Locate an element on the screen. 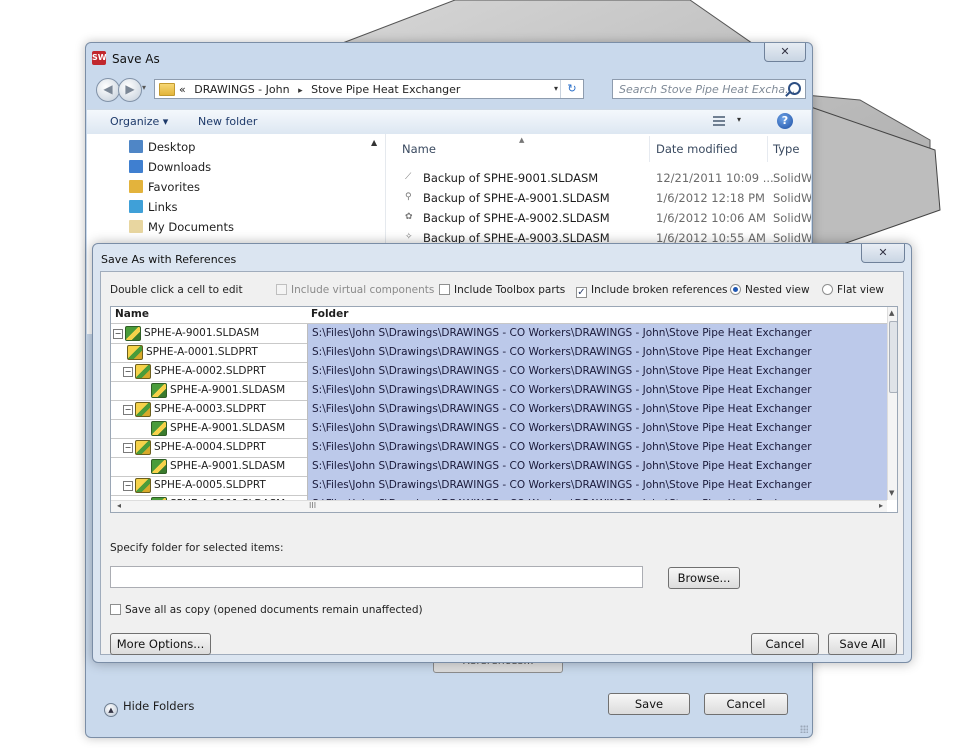 Image resolution: width=960 pixels, height=748 pixels. change-view-icon is located at coordinates (719, 121).